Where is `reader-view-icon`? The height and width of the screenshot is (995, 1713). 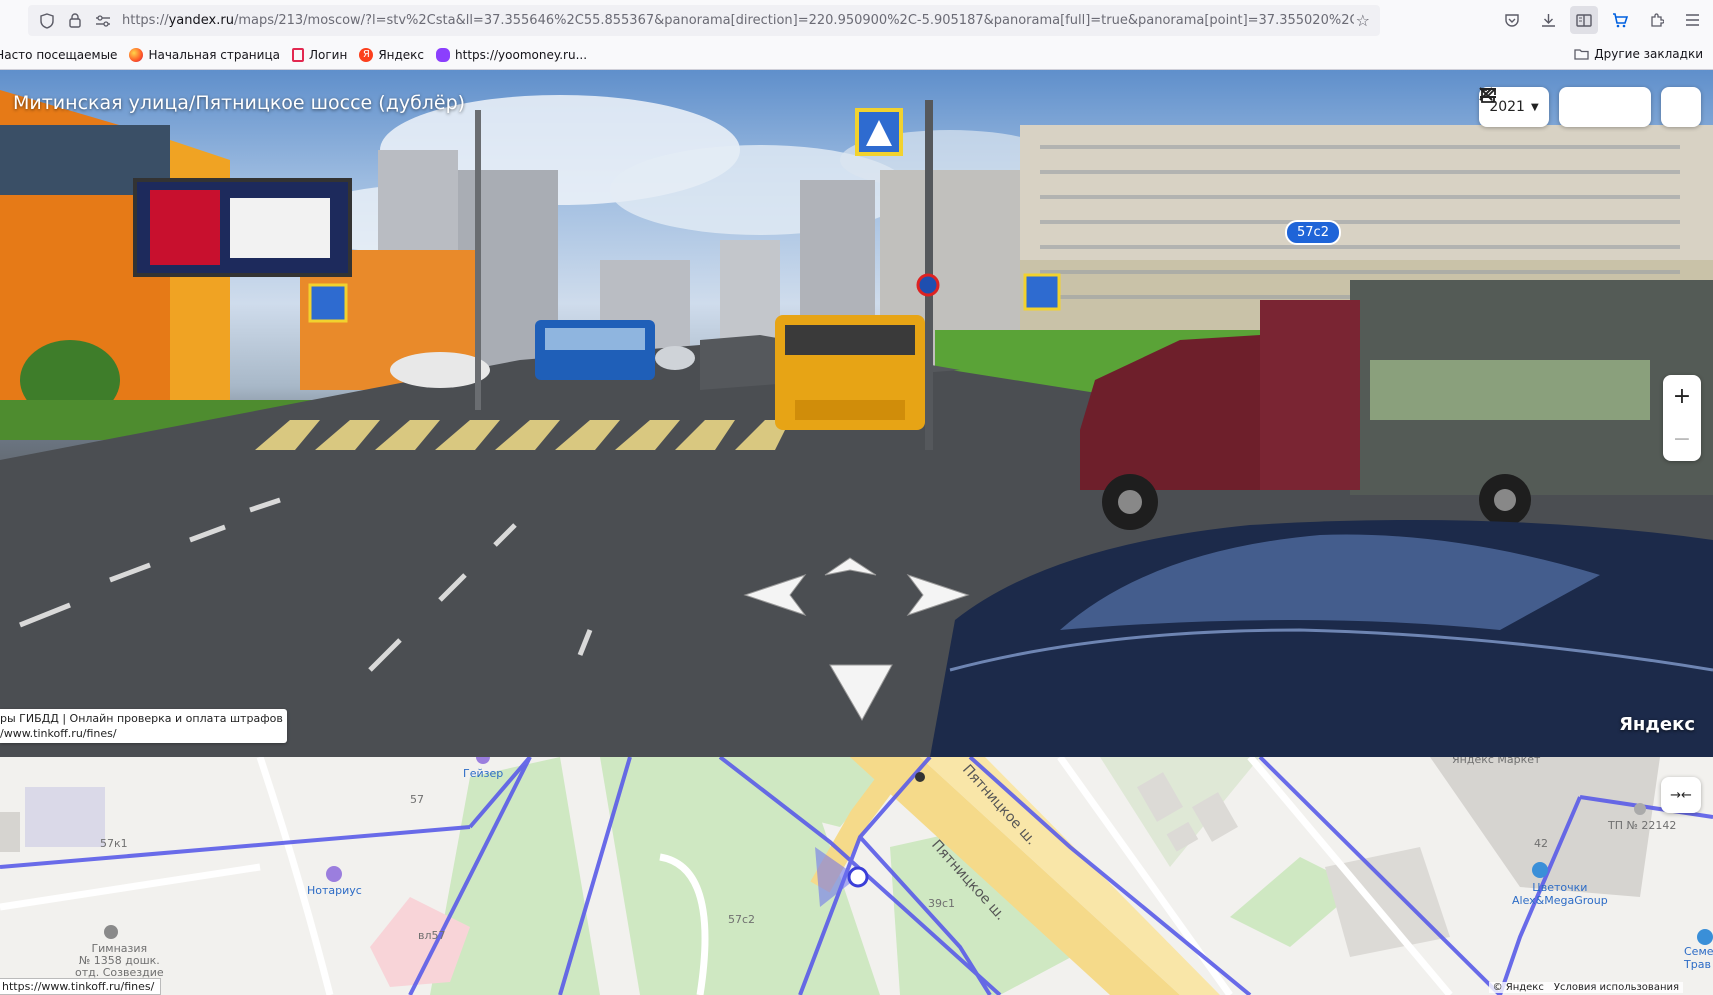 reader-view-icon is located at coordinates (1584, 20).